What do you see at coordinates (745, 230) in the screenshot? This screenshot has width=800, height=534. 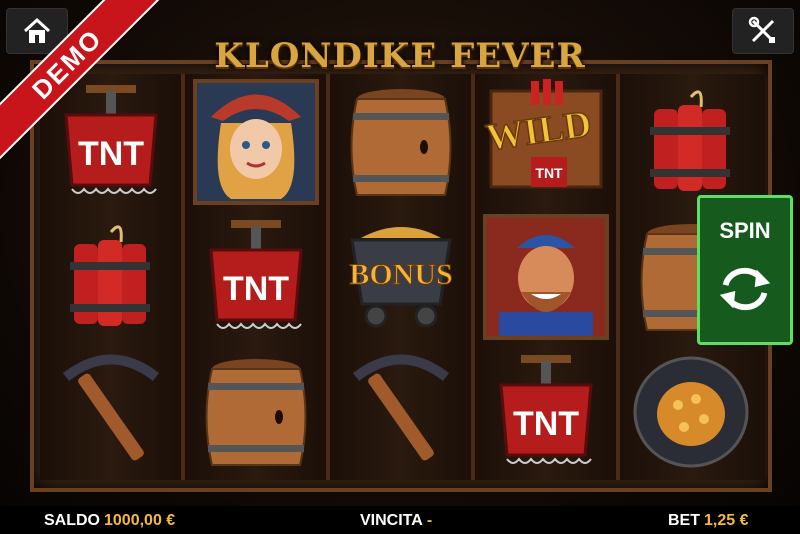 I see `spin-label: SPIN` at bounding box center [745, 230].